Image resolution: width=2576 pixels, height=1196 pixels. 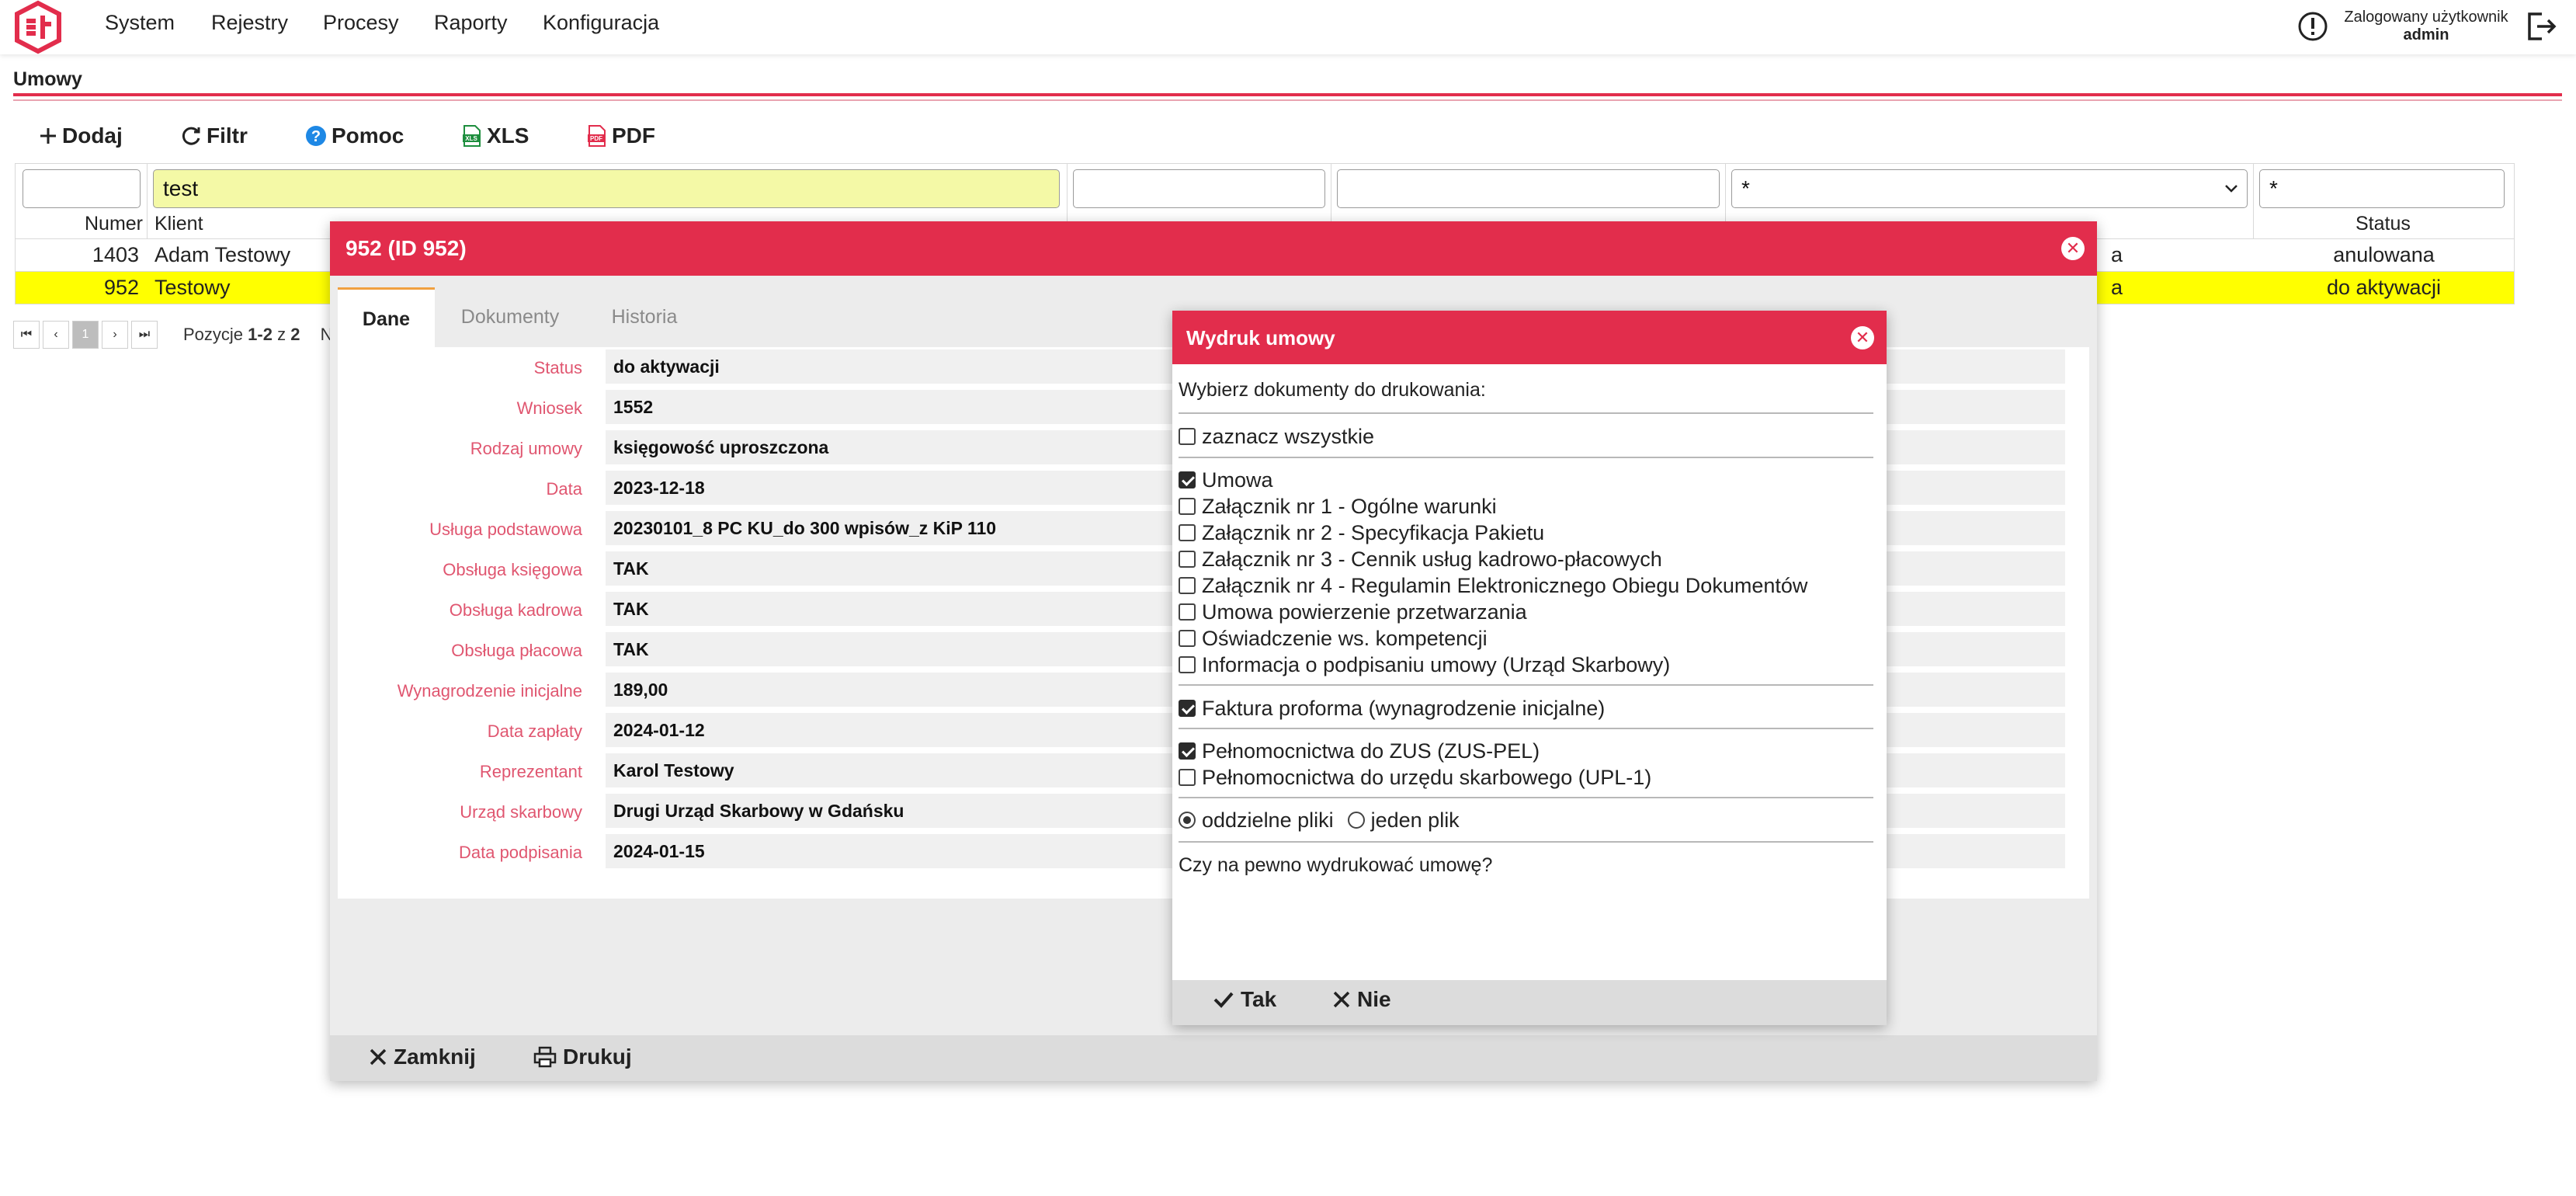 What do you see at coordinates (92, 136) in the screenshot?
I see `add-button-label: Dodaj` at bounding box center [92, 136].